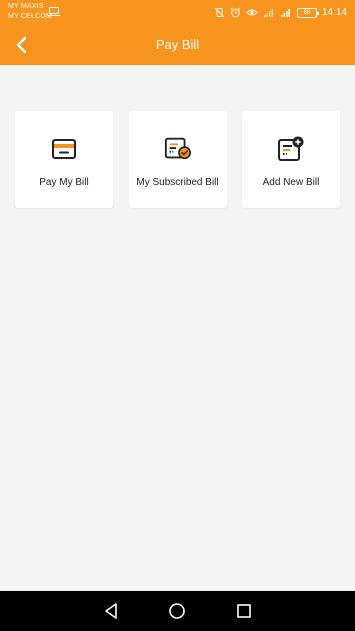 This screenshot has width=355, height=631. Describe the element at coordinates (291, 149) in the screenshot. I see `add-bill-icon` at that location.